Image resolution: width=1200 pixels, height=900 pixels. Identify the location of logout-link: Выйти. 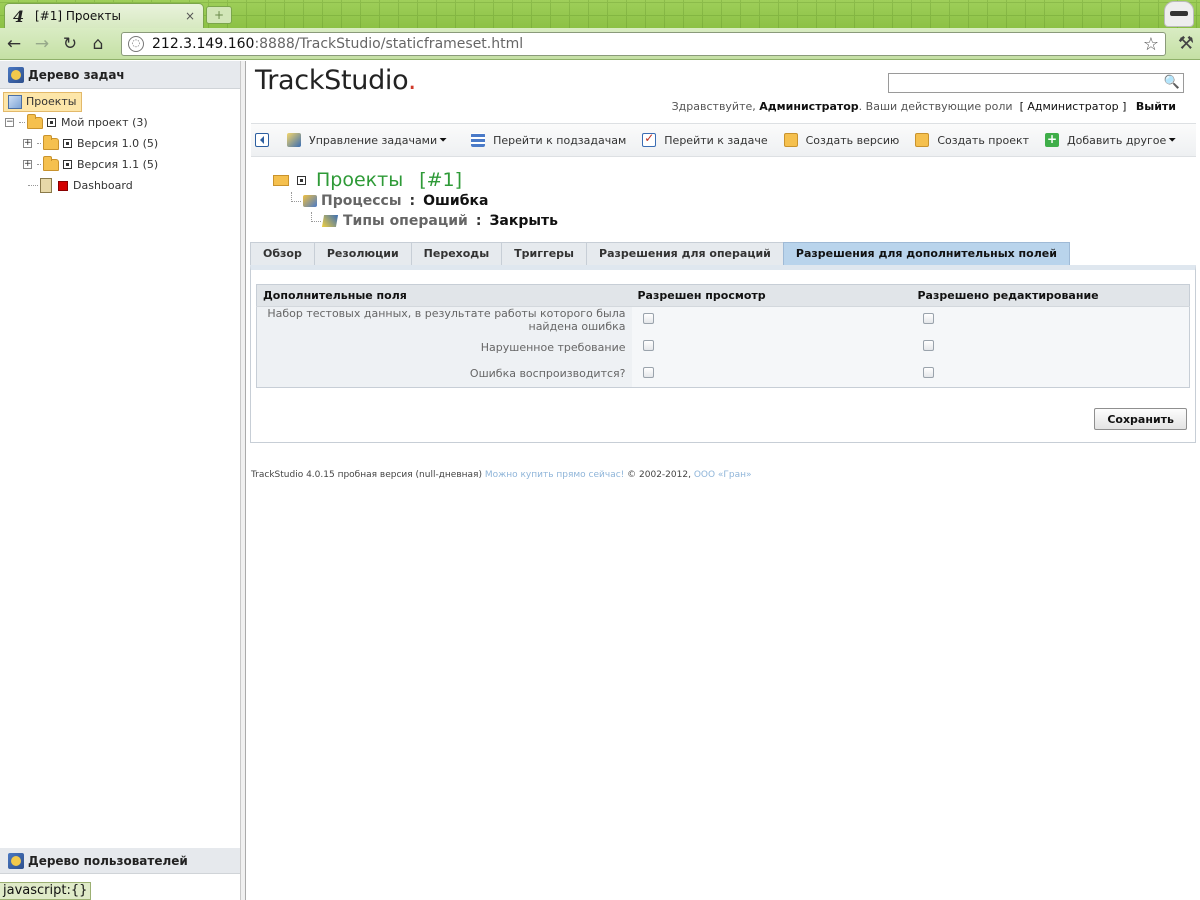
(1156, 106).